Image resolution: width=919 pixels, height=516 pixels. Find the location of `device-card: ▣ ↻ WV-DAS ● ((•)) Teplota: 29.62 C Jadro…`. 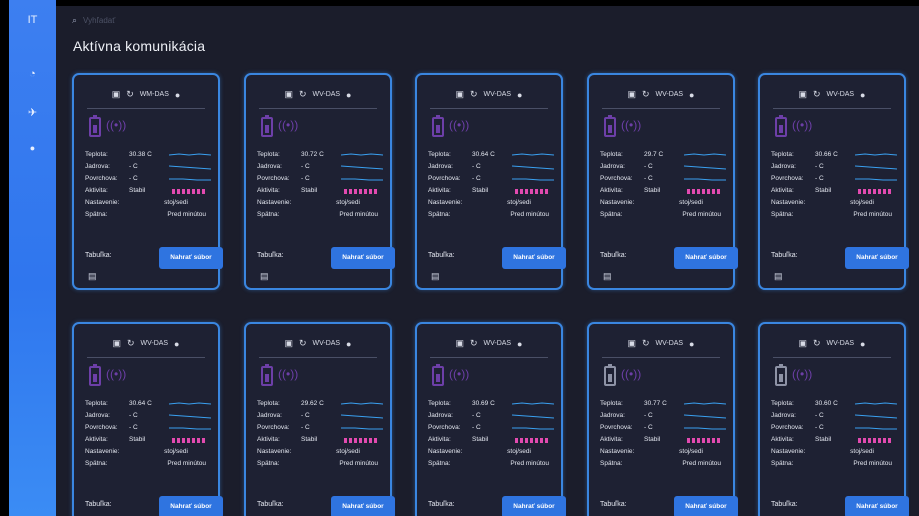

device-card: ▣ ↻ WV-DAS ● ((•)) Teplota: 29.62 C Jadro… is located at coordinates (319, 419).